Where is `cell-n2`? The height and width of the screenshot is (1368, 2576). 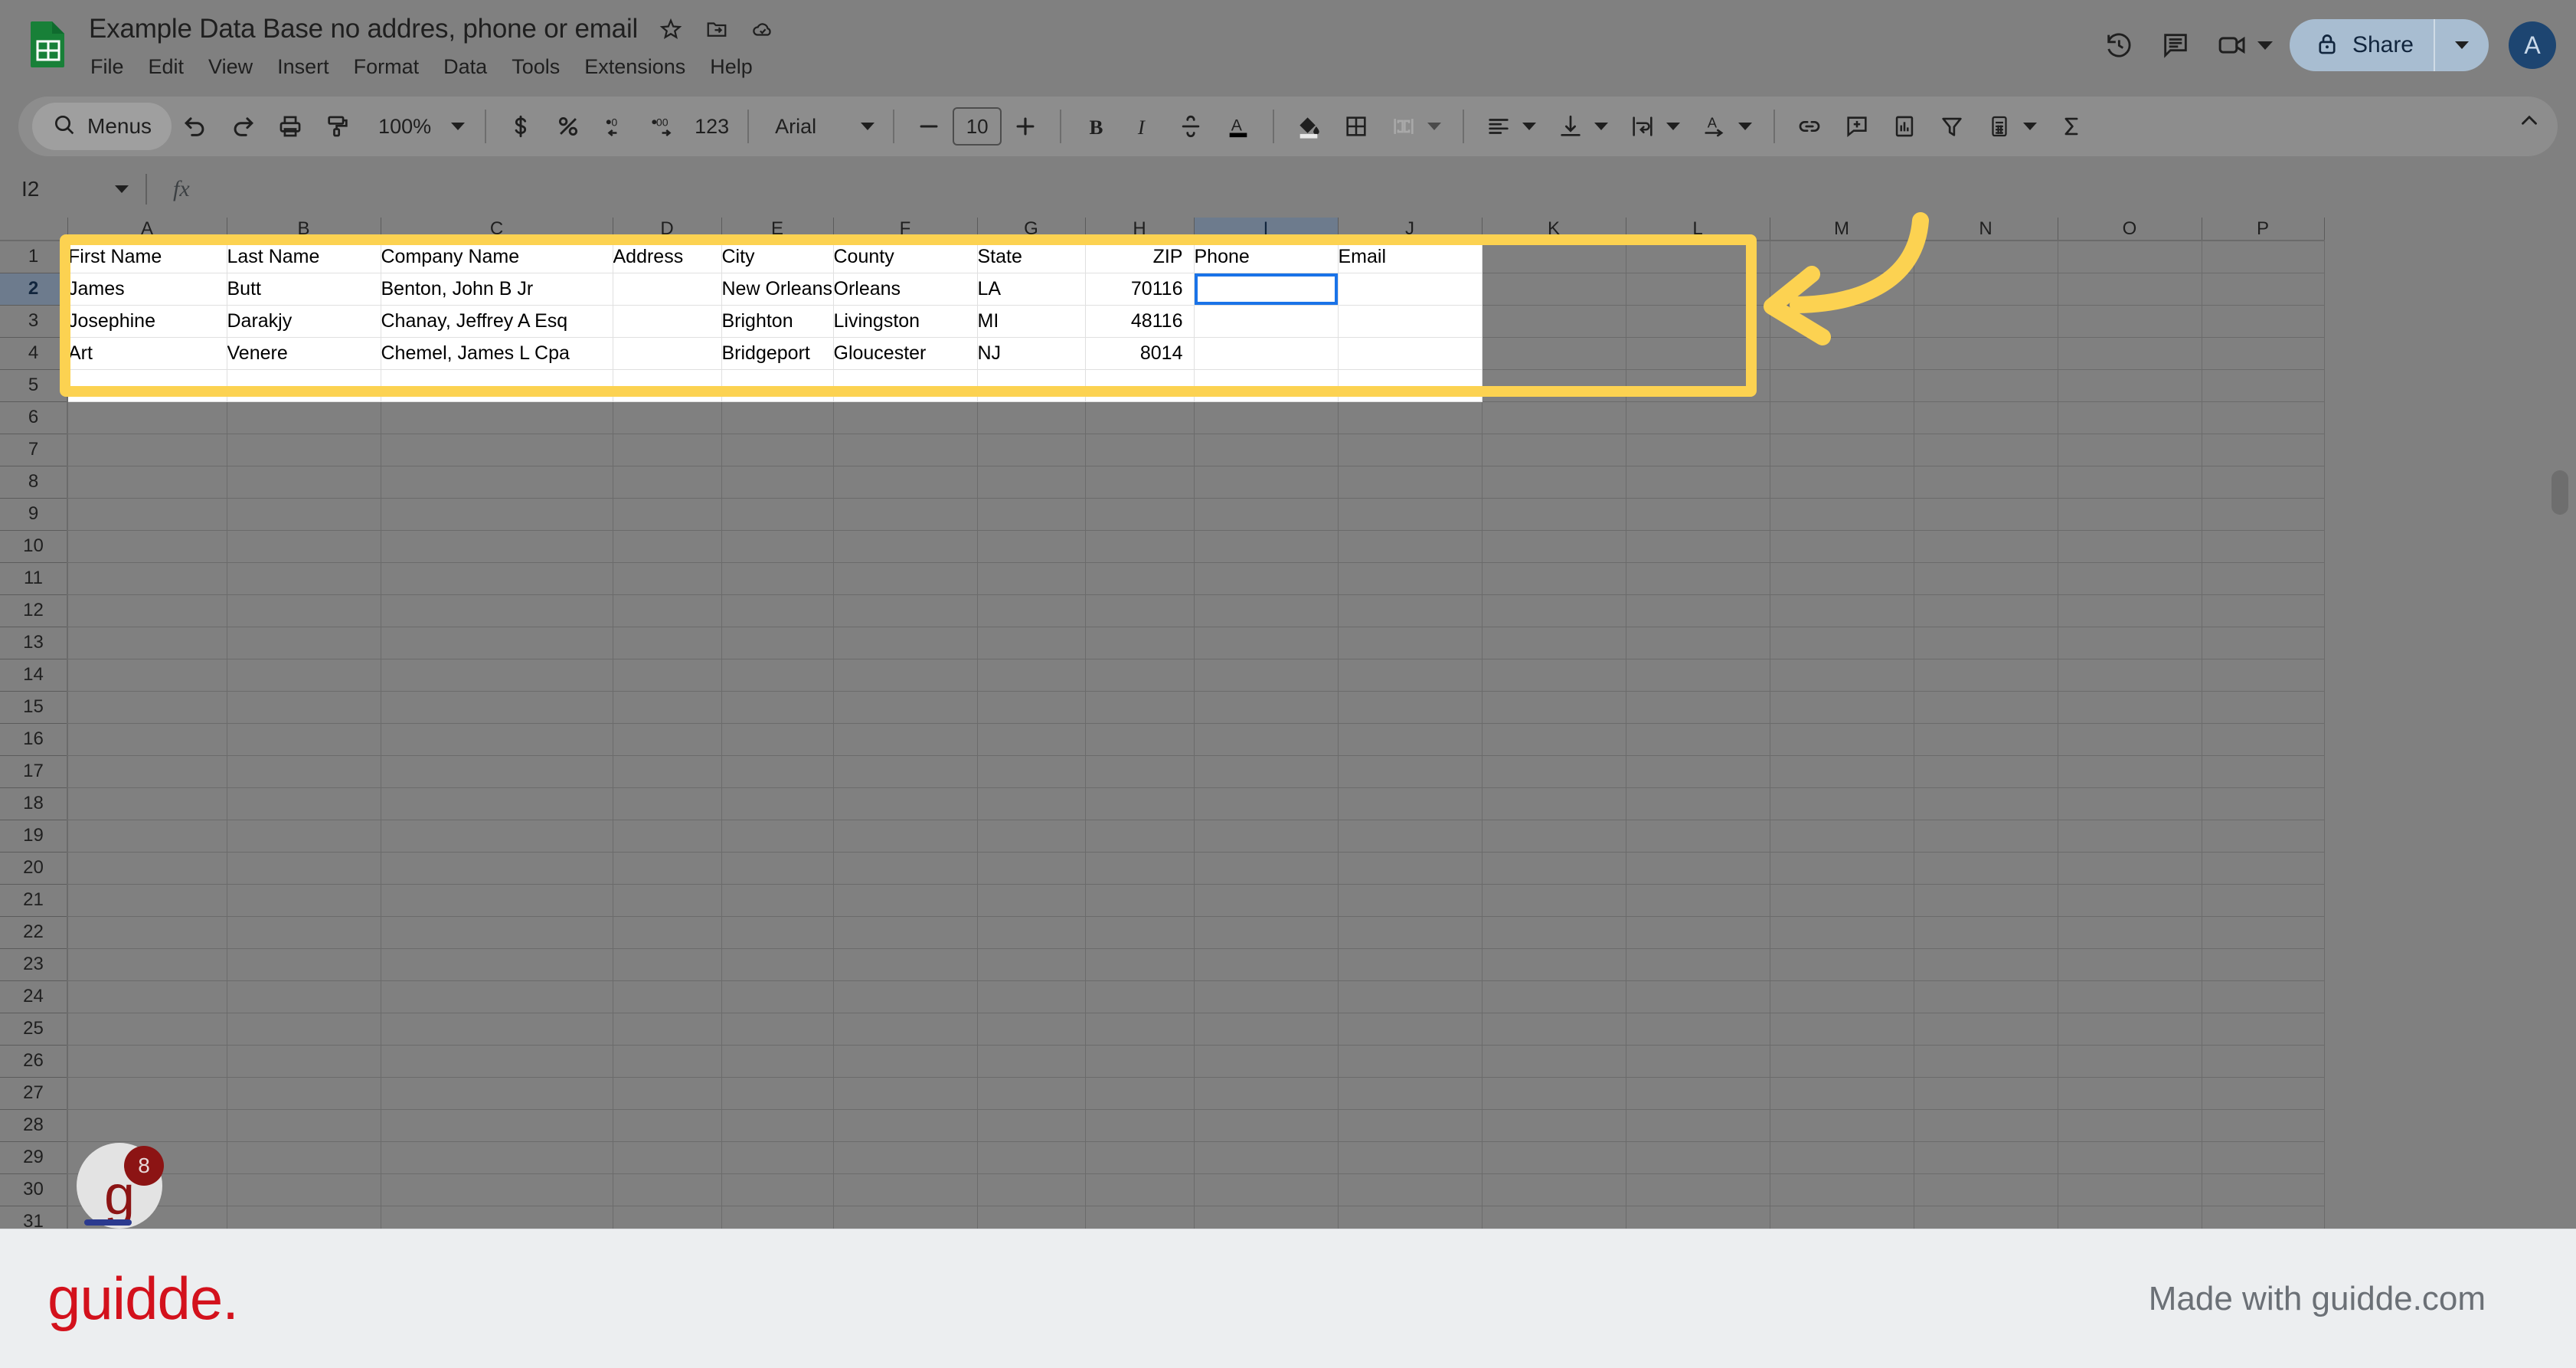
cell-n2 is located at coordinates (1986, 289).